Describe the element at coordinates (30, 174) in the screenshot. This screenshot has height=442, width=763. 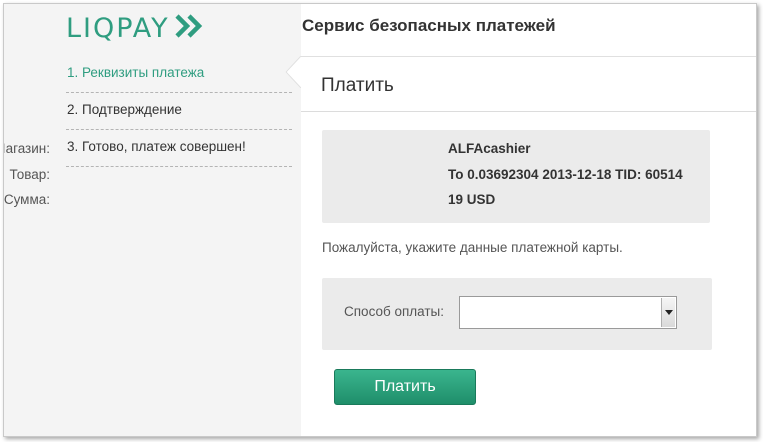
I see `detail-label: Товар:` at that location.